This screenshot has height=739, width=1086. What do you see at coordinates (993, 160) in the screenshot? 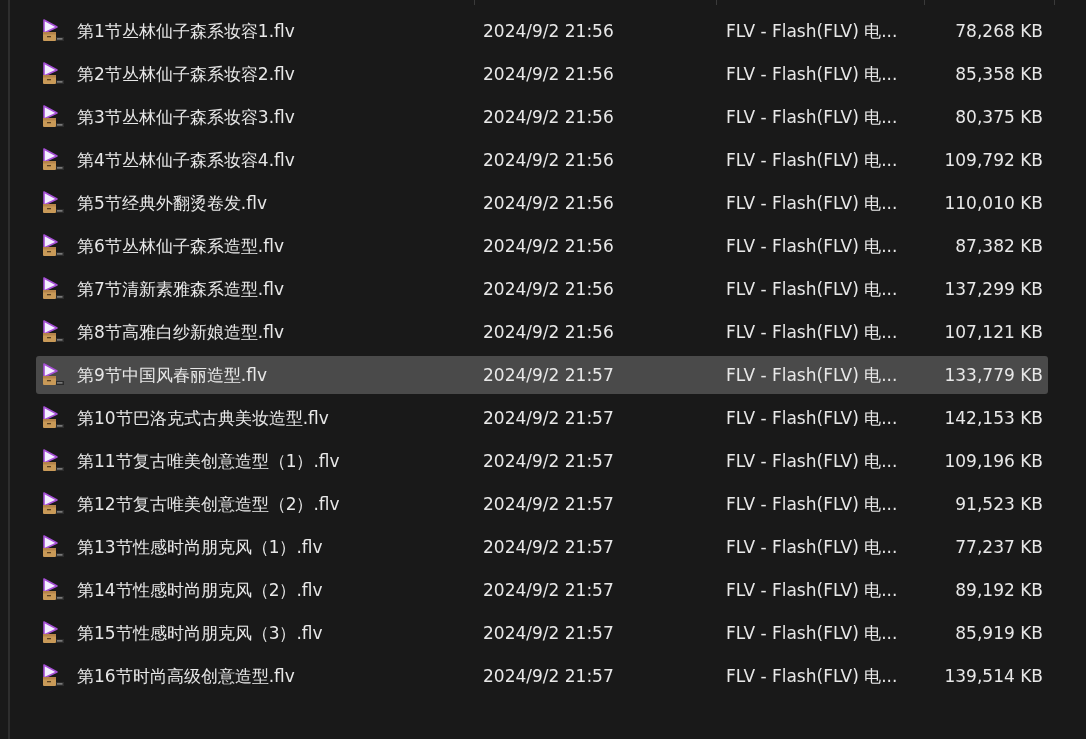
I see `file-size: 109,792 KB` at bounding box center [993, 160].